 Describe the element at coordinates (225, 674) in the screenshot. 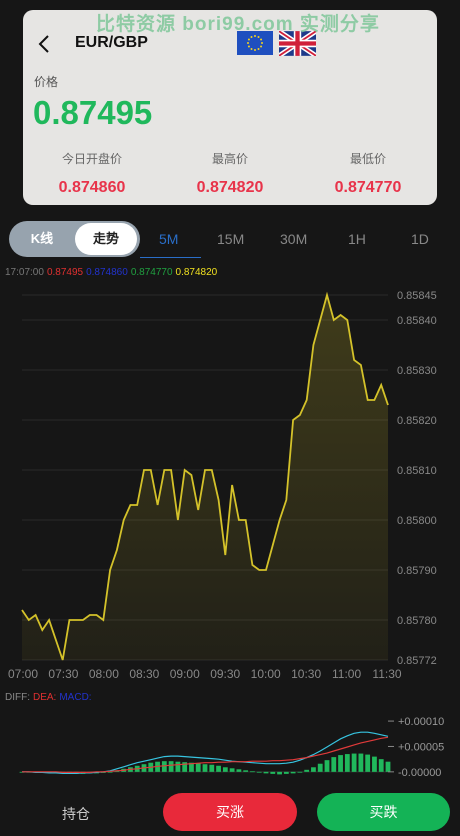

I see `x-tick-label: 09:30` at that location.